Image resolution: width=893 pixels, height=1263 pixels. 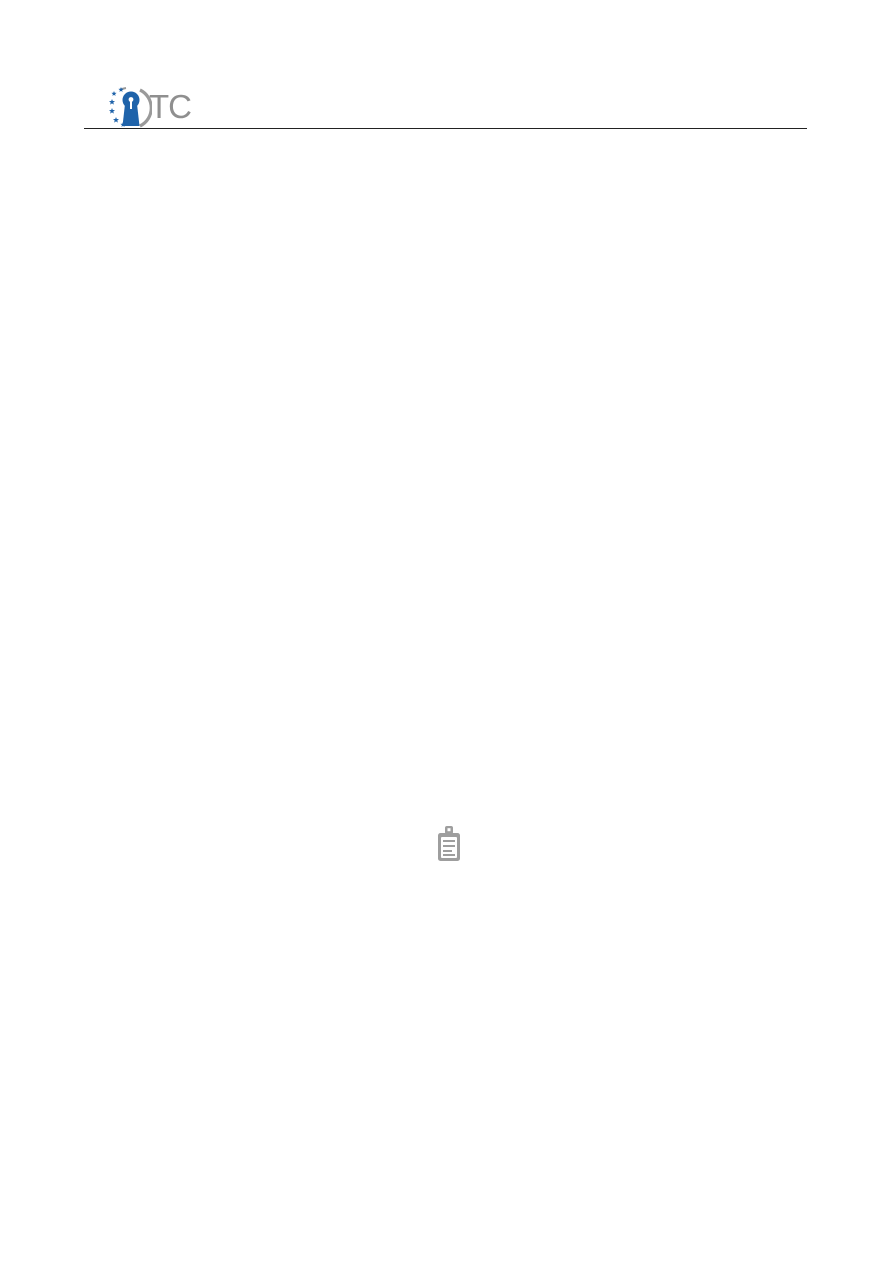 What do you see at coordinates (445, 128) in the screenshot?
I see `header-divider` at bounding box center [445, 128].